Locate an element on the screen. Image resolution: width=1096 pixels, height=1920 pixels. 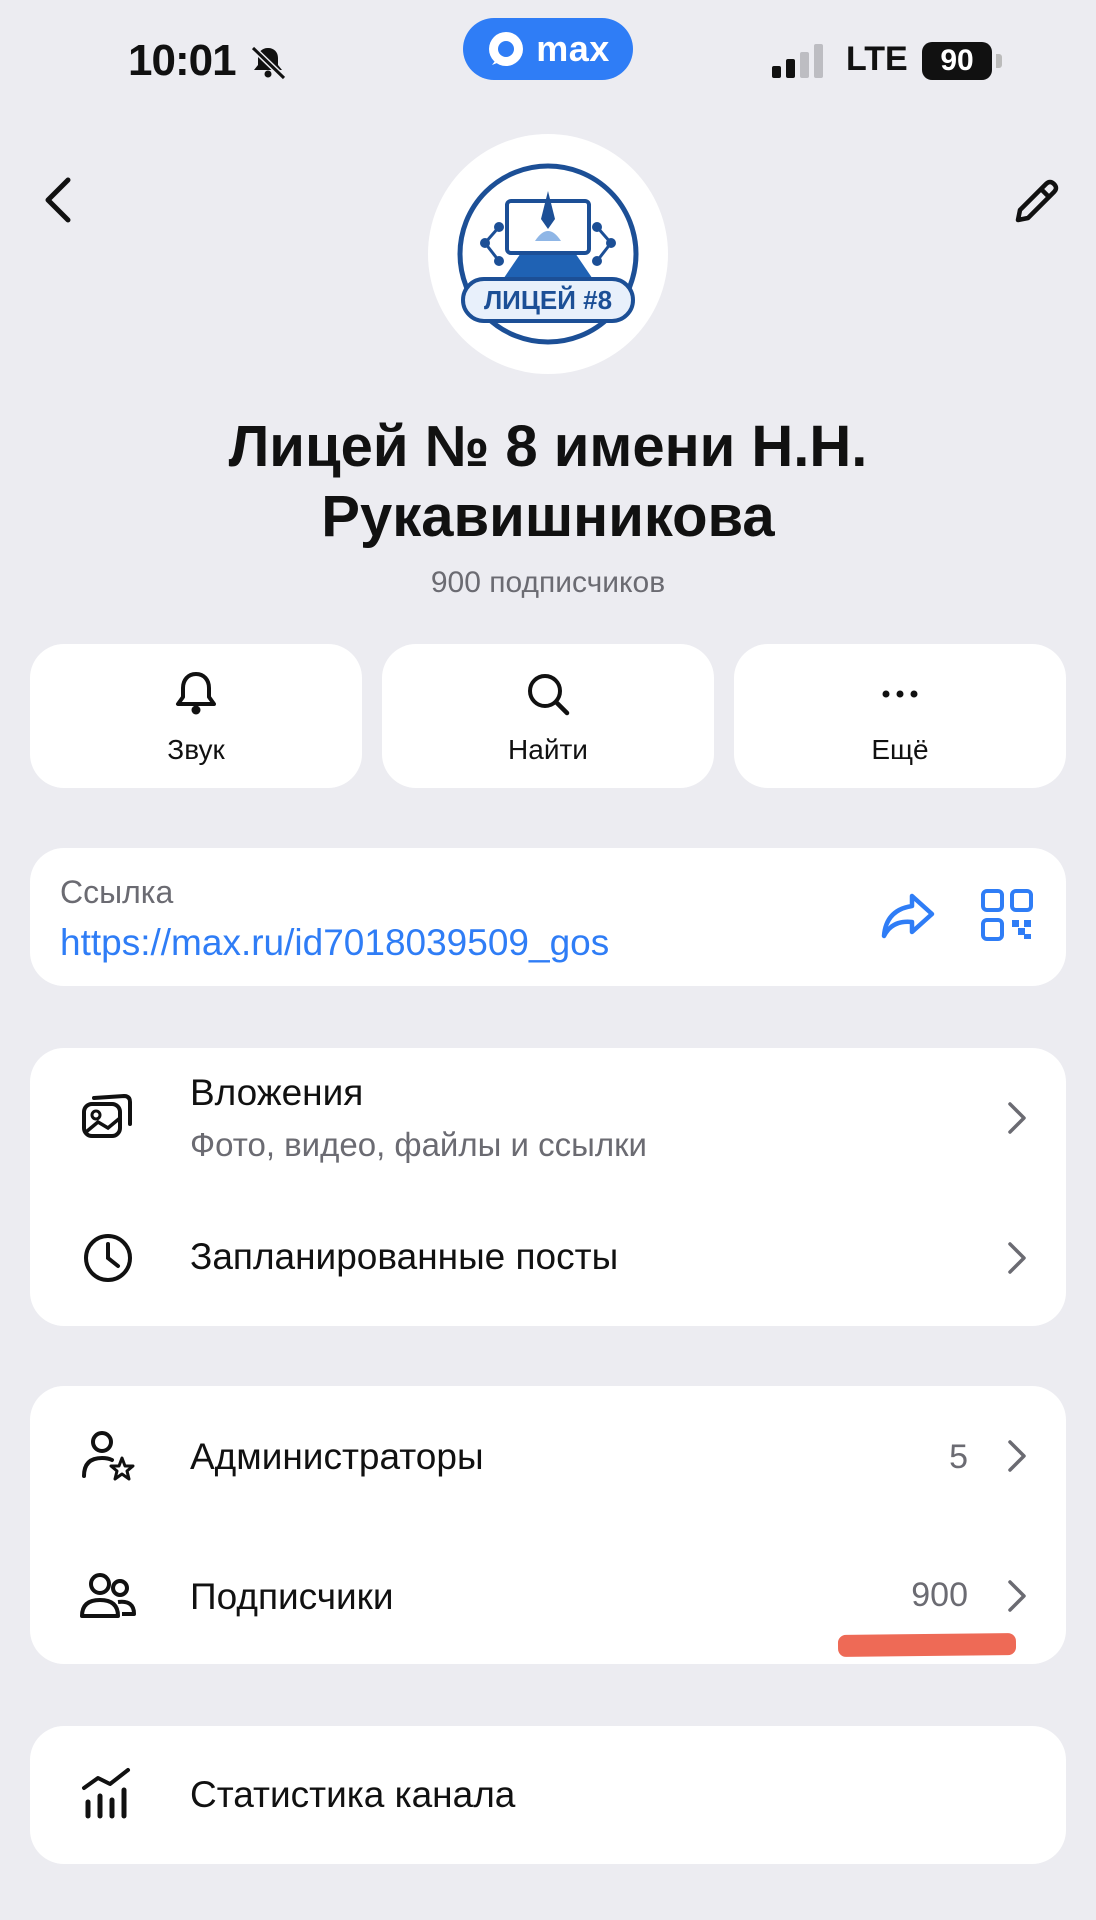
admin-icon is located at coordinates (108, 1456).